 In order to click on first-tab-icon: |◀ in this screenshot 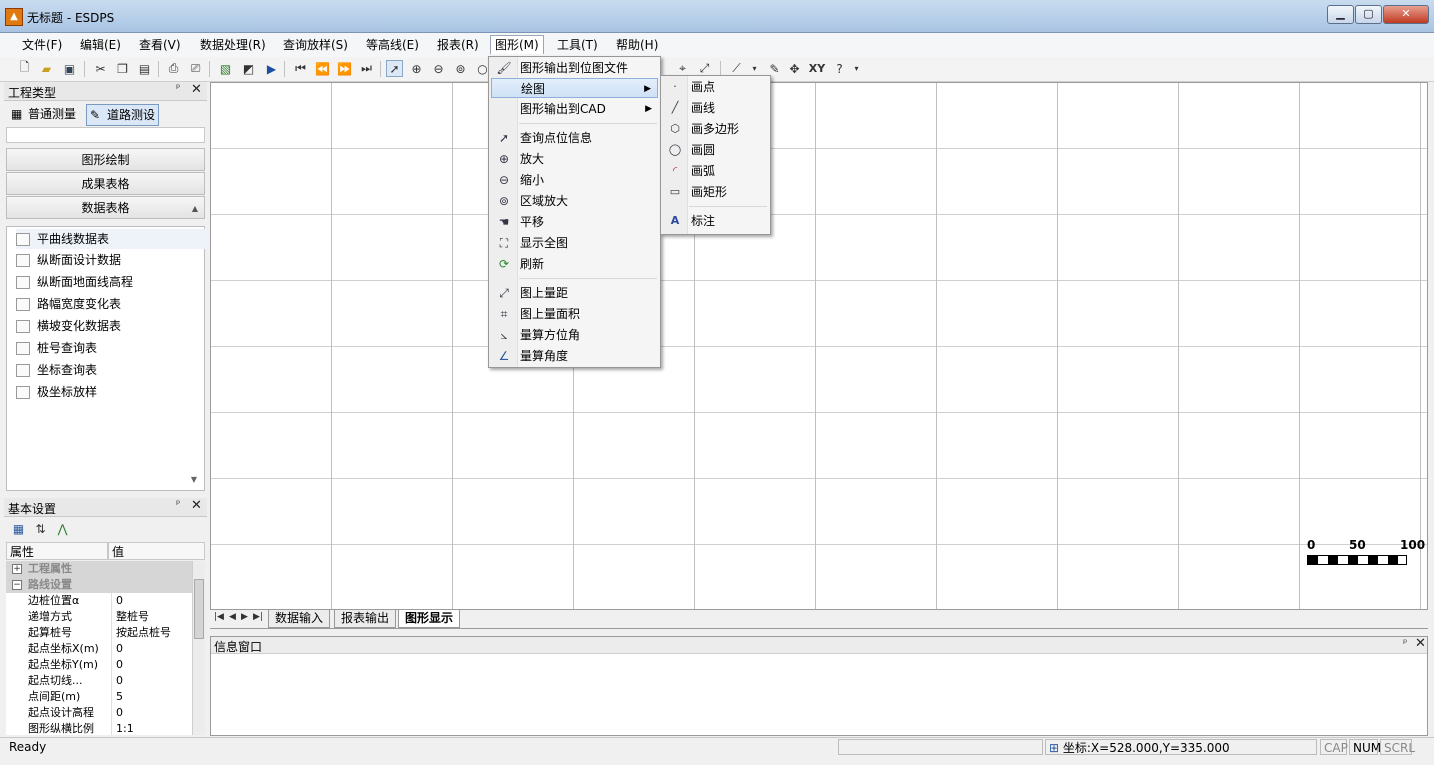, I will do `click(219, 617)`.